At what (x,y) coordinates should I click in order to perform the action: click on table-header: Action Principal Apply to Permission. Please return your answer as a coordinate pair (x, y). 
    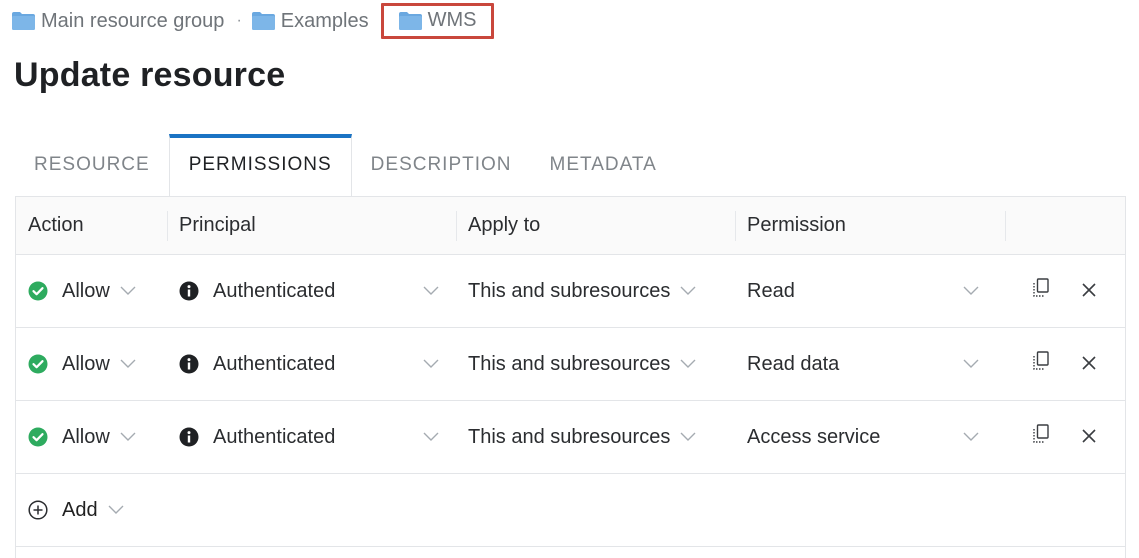
    Looking at the image, I should click on (570, 226).